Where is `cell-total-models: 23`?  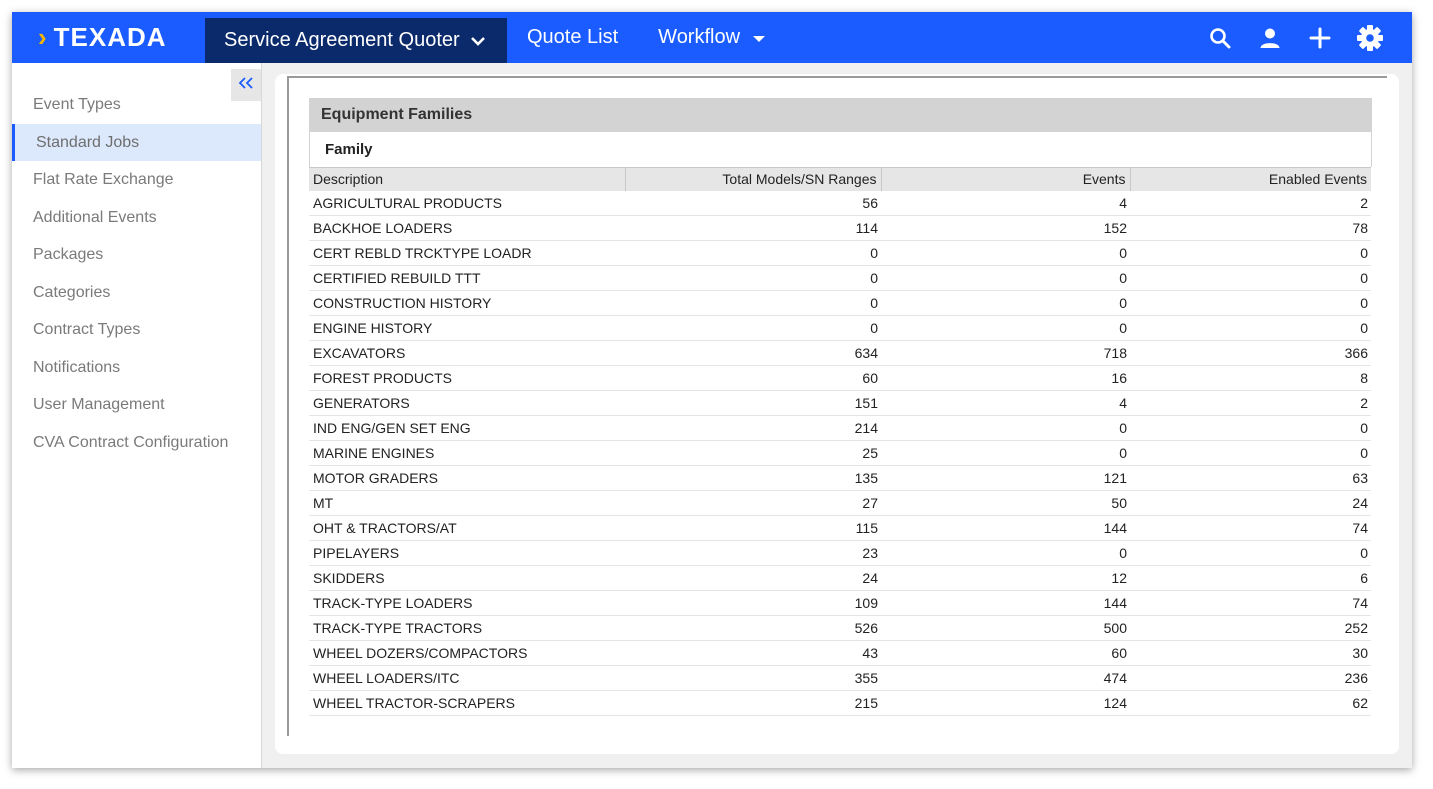
cell-total-models: 23 is located at coordinates (753, 553).